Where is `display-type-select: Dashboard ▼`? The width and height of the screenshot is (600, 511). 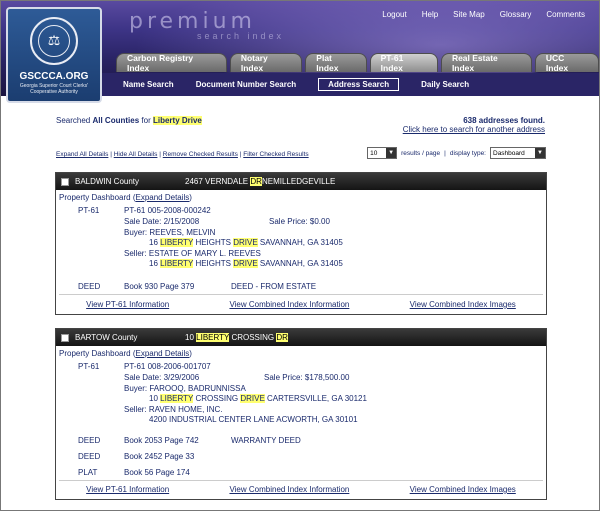 display-type-select: Dashboard ▼ is located at coordinates (518, 153).